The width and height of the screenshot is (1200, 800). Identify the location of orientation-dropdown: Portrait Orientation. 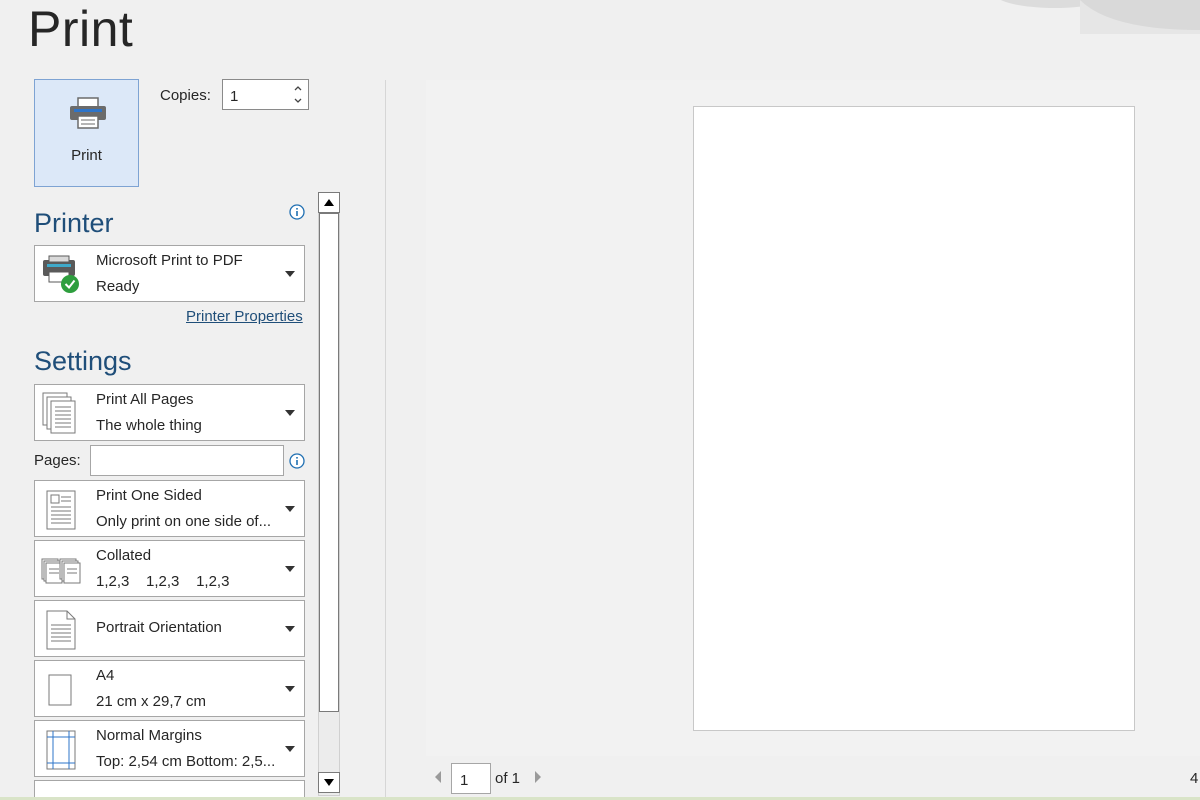
(169, 628).